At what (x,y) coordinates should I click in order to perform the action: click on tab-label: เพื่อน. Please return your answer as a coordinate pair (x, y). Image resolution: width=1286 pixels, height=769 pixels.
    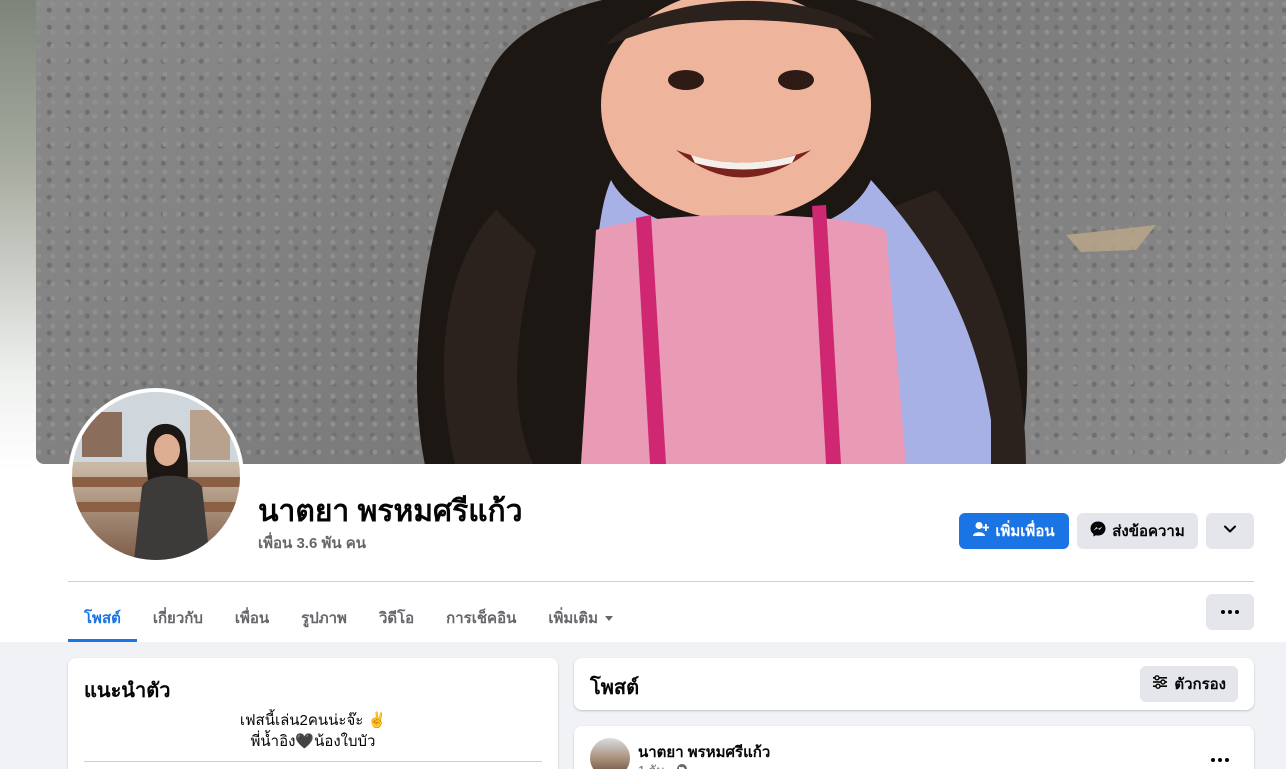
    Looking at the image, I should click on (252, 618).